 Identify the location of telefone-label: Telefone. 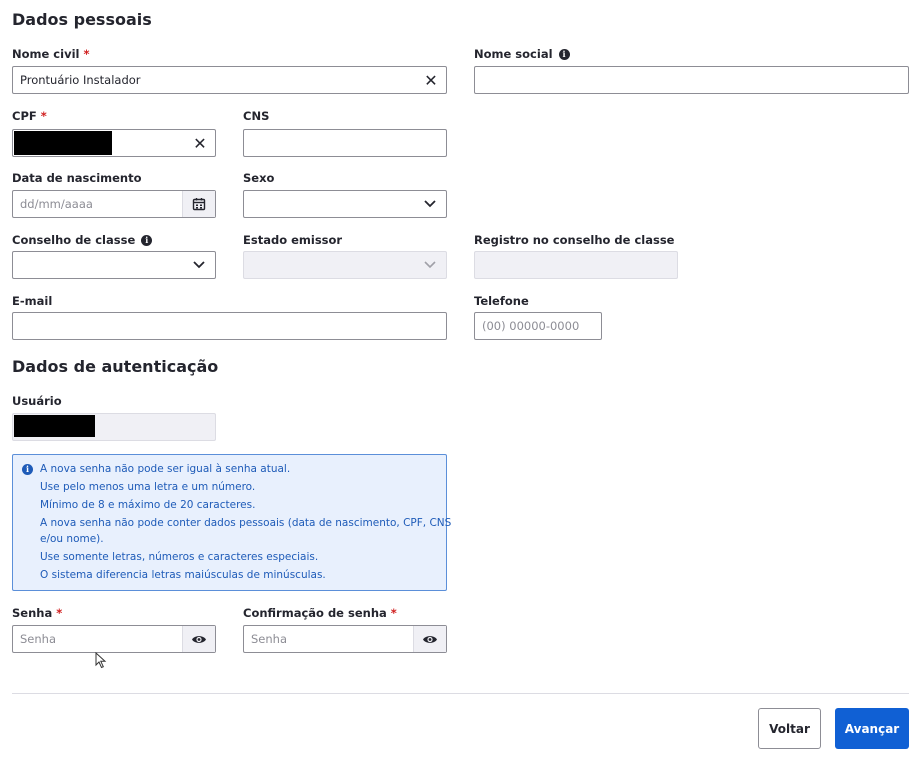
(501, 301).